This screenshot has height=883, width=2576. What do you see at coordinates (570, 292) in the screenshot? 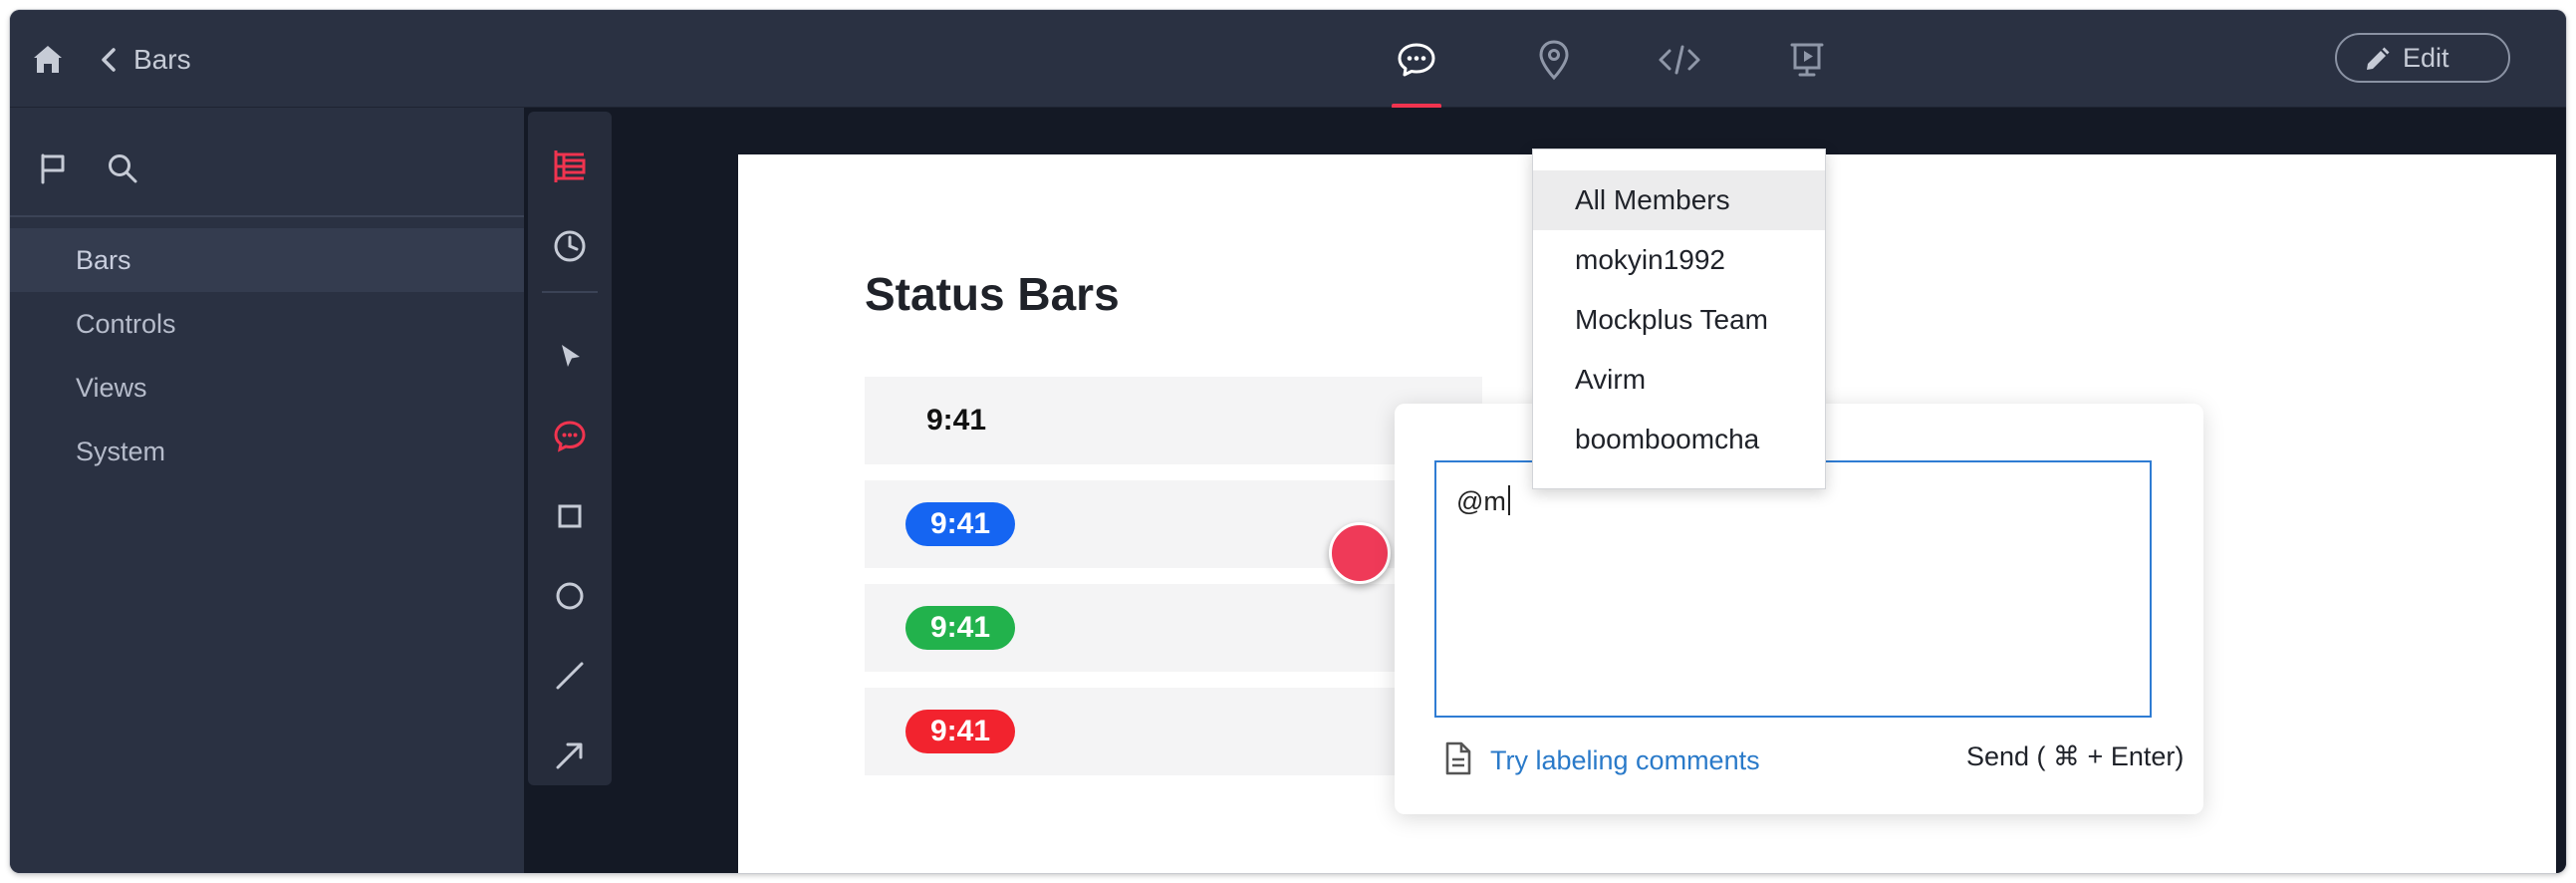
I see `toolbox-divider` at bounding box center [570, 292].